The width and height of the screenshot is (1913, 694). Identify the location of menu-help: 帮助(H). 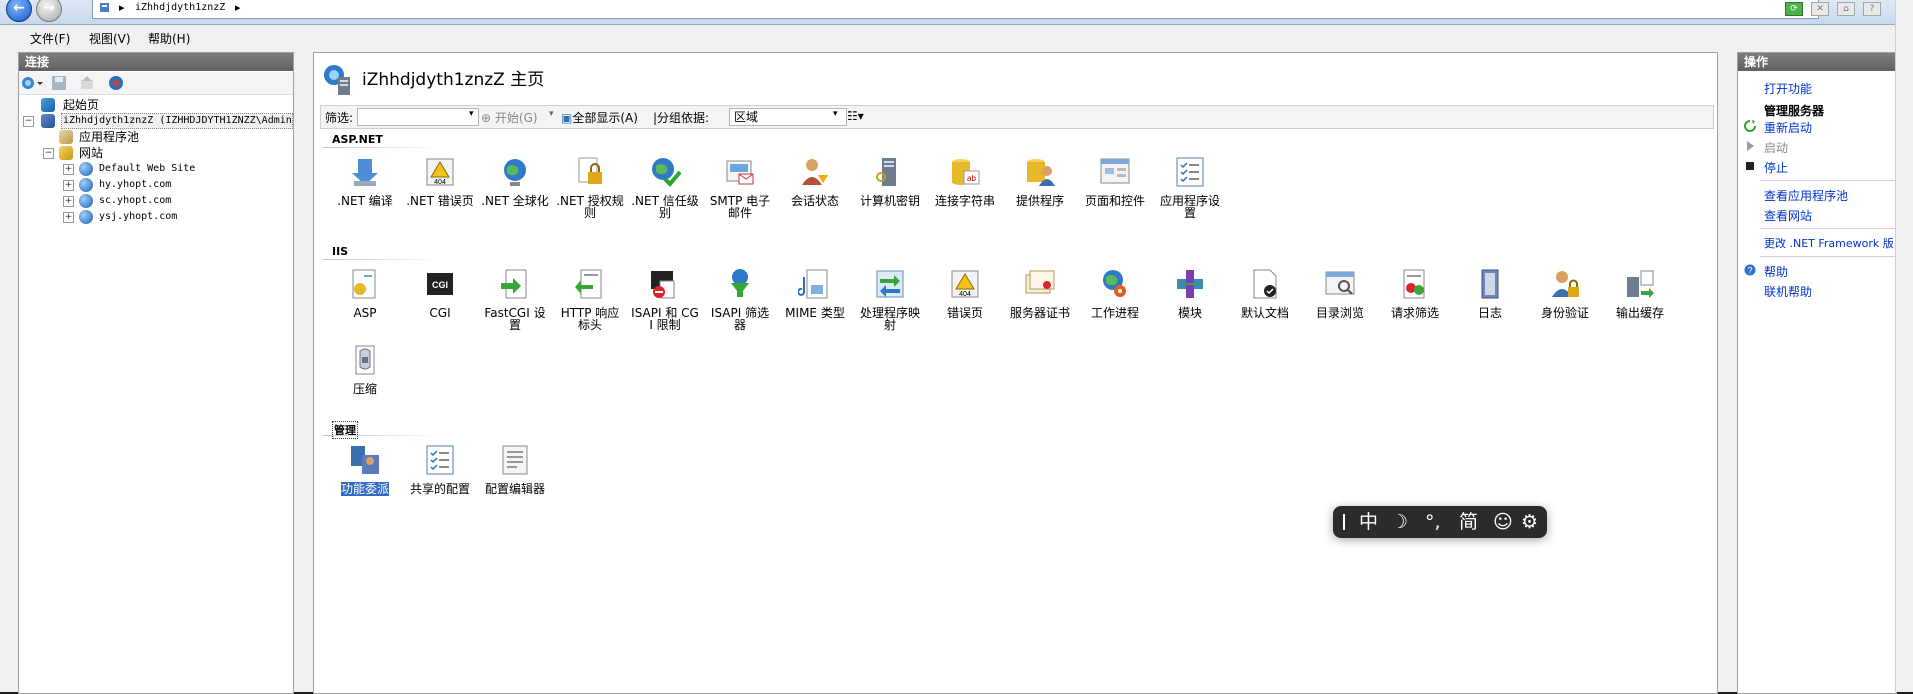
(169, 38).